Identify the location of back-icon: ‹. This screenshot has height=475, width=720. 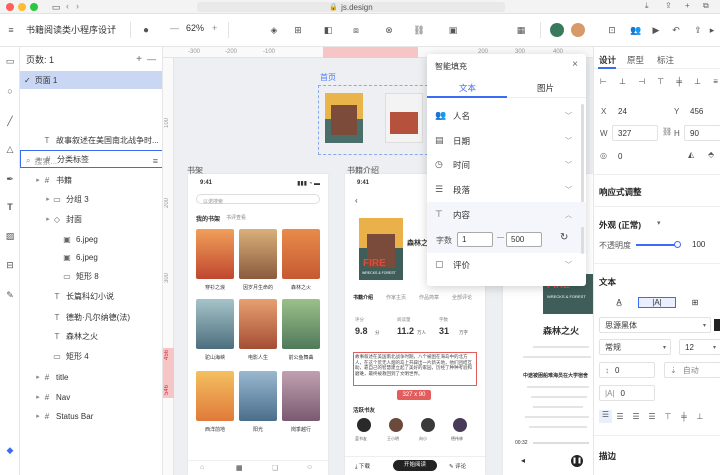
(67, 6).